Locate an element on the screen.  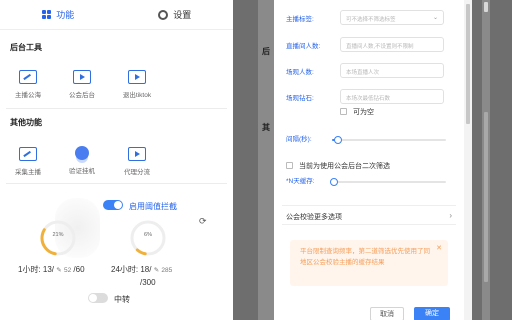
threshold-label: 启用阈值拦截 is located at coordinates (153, 206).